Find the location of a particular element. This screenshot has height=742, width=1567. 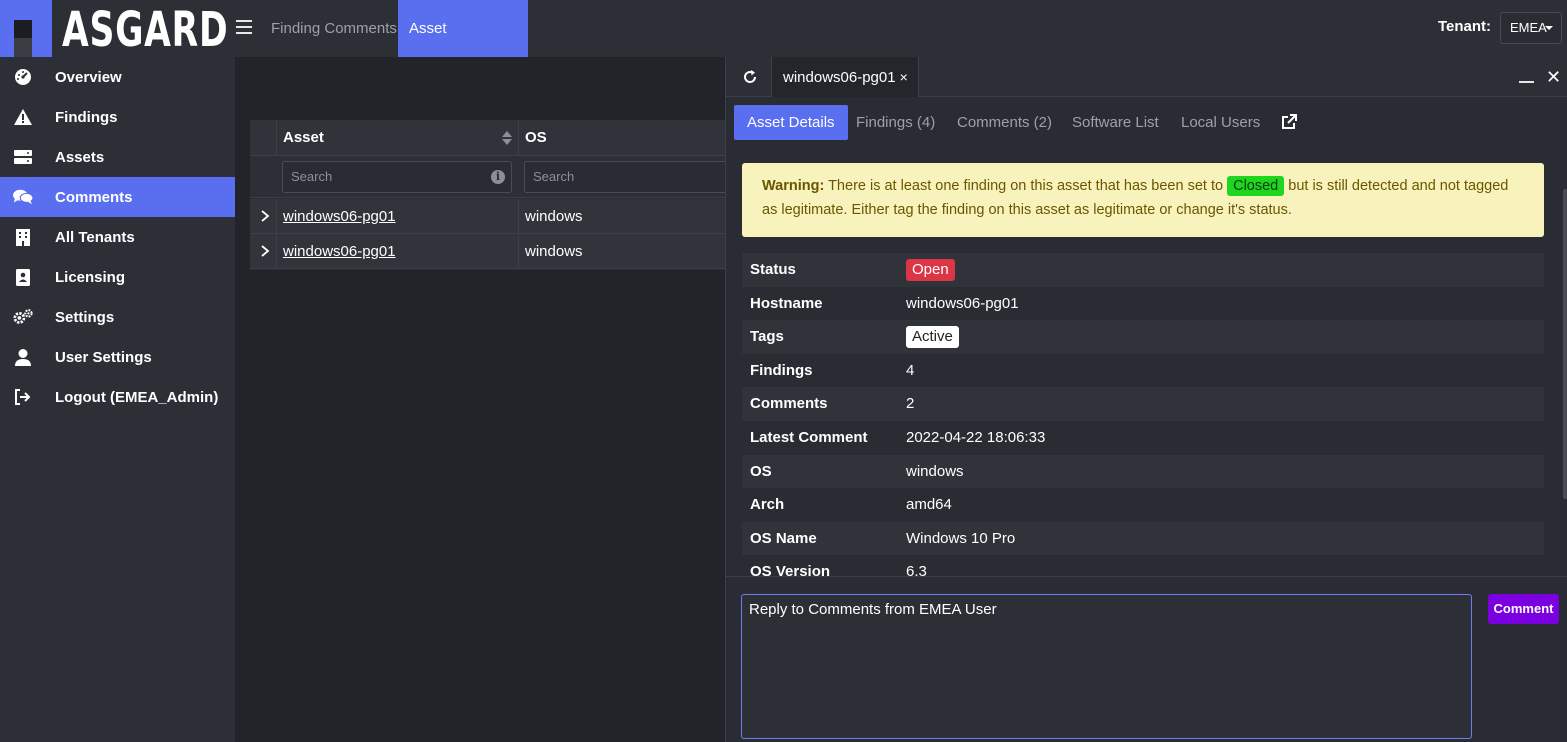

tab-local-users: Local Users is located at coordinates (1220, 122).